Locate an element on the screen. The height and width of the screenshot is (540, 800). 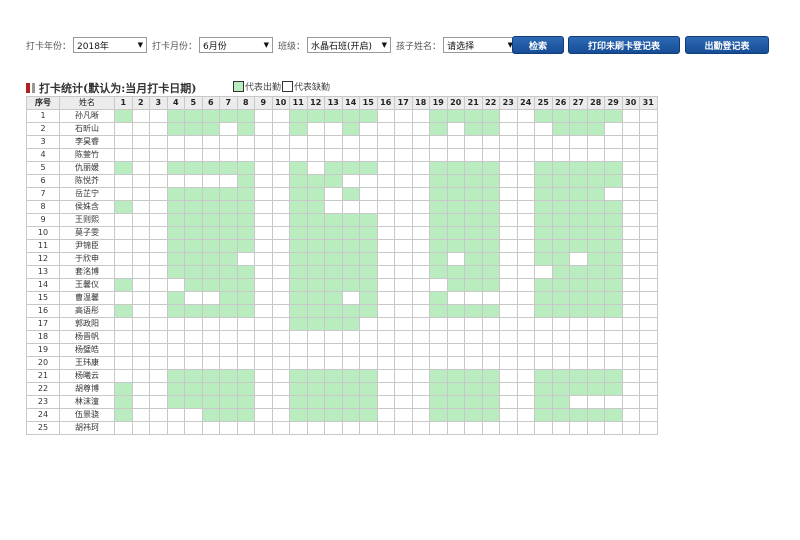
row-number: 23 is located at coordinates (43, 402).